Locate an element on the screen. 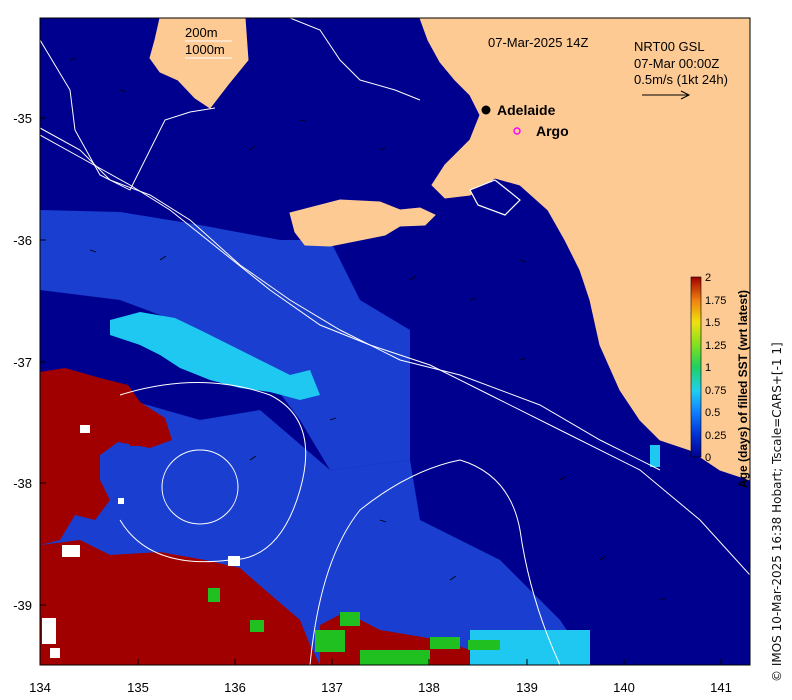  x-tick-label: 136 is located at coordinates (235, 687).